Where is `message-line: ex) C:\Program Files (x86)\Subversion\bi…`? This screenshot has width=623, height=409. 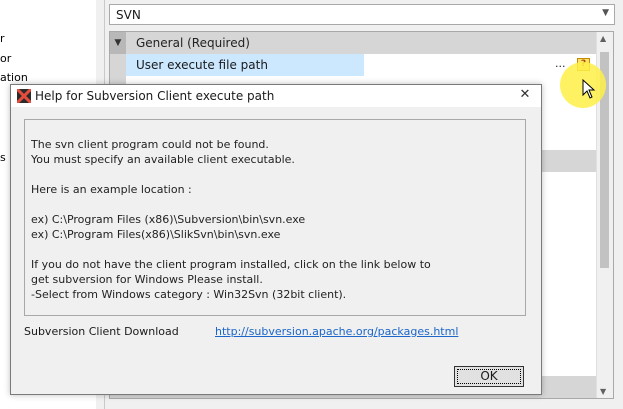
message-line: ex) C:\Program Files (x86)\Subversion\bi… is located at coordinates (168, 219).